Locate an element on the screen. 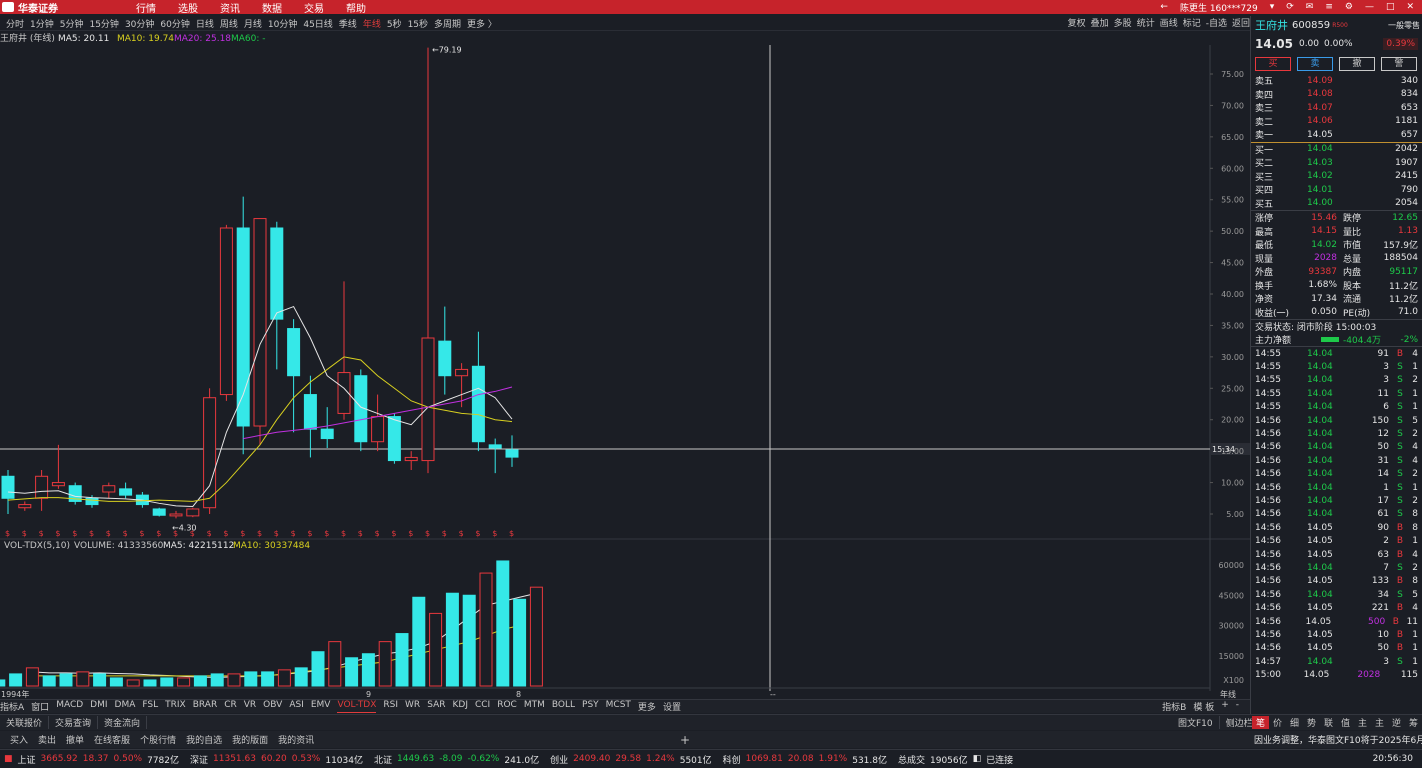  indicator-25: 设置 is located at coordinates (672, 706).